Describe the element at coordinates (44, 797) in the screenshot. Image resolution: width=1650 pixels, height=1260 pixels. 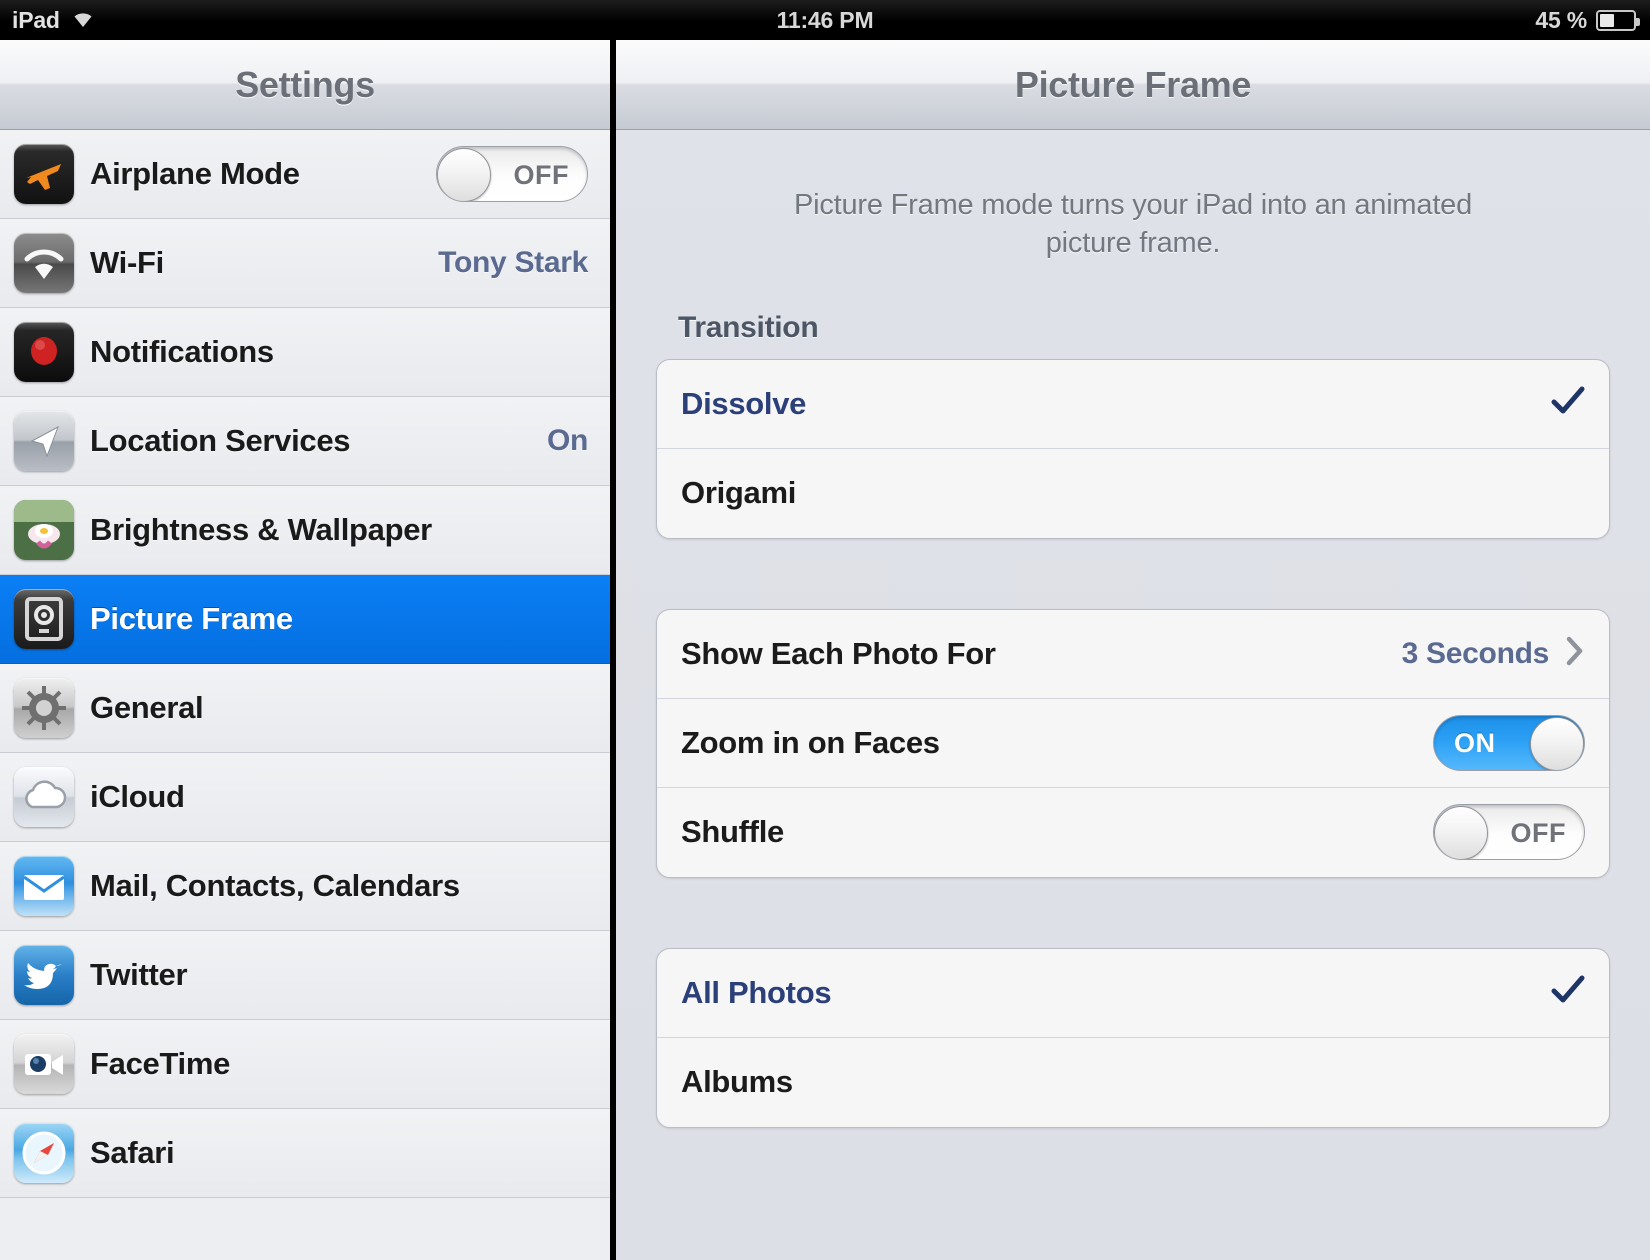
I see `cloud-icon` at that location.